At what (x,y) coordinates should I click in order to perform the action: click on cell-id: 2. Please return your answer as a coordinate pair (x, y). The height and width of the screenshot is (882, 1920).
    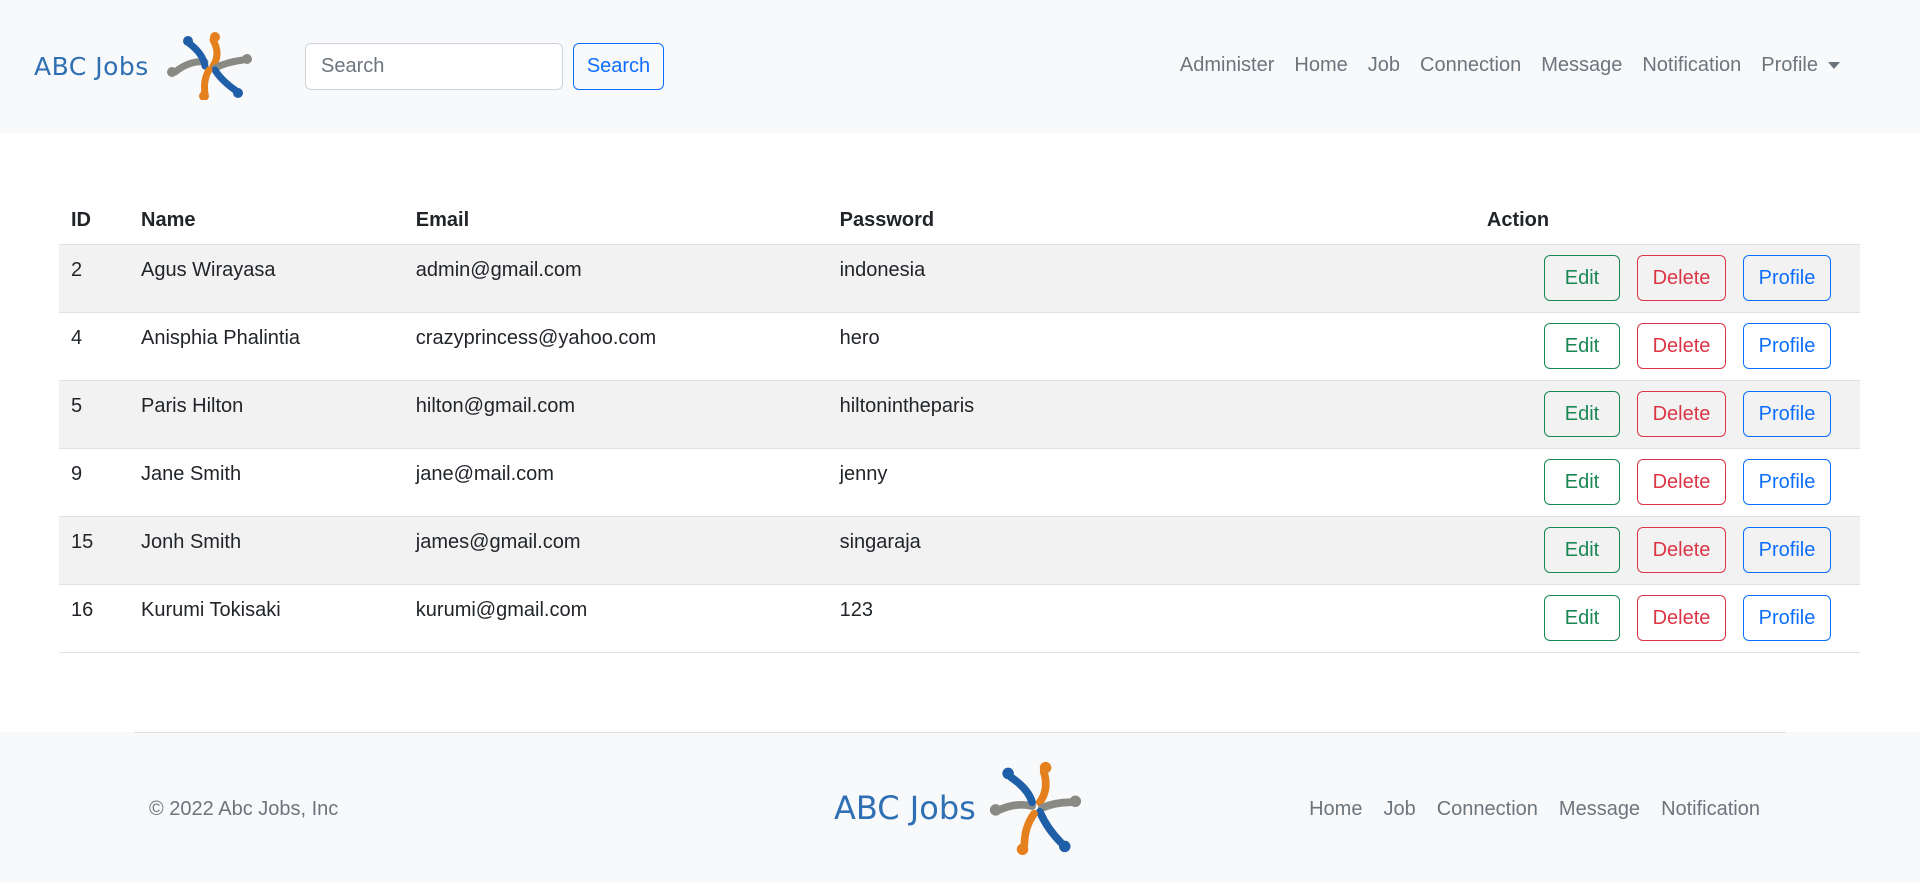
    Looking at the image, I should click on (77, 269).